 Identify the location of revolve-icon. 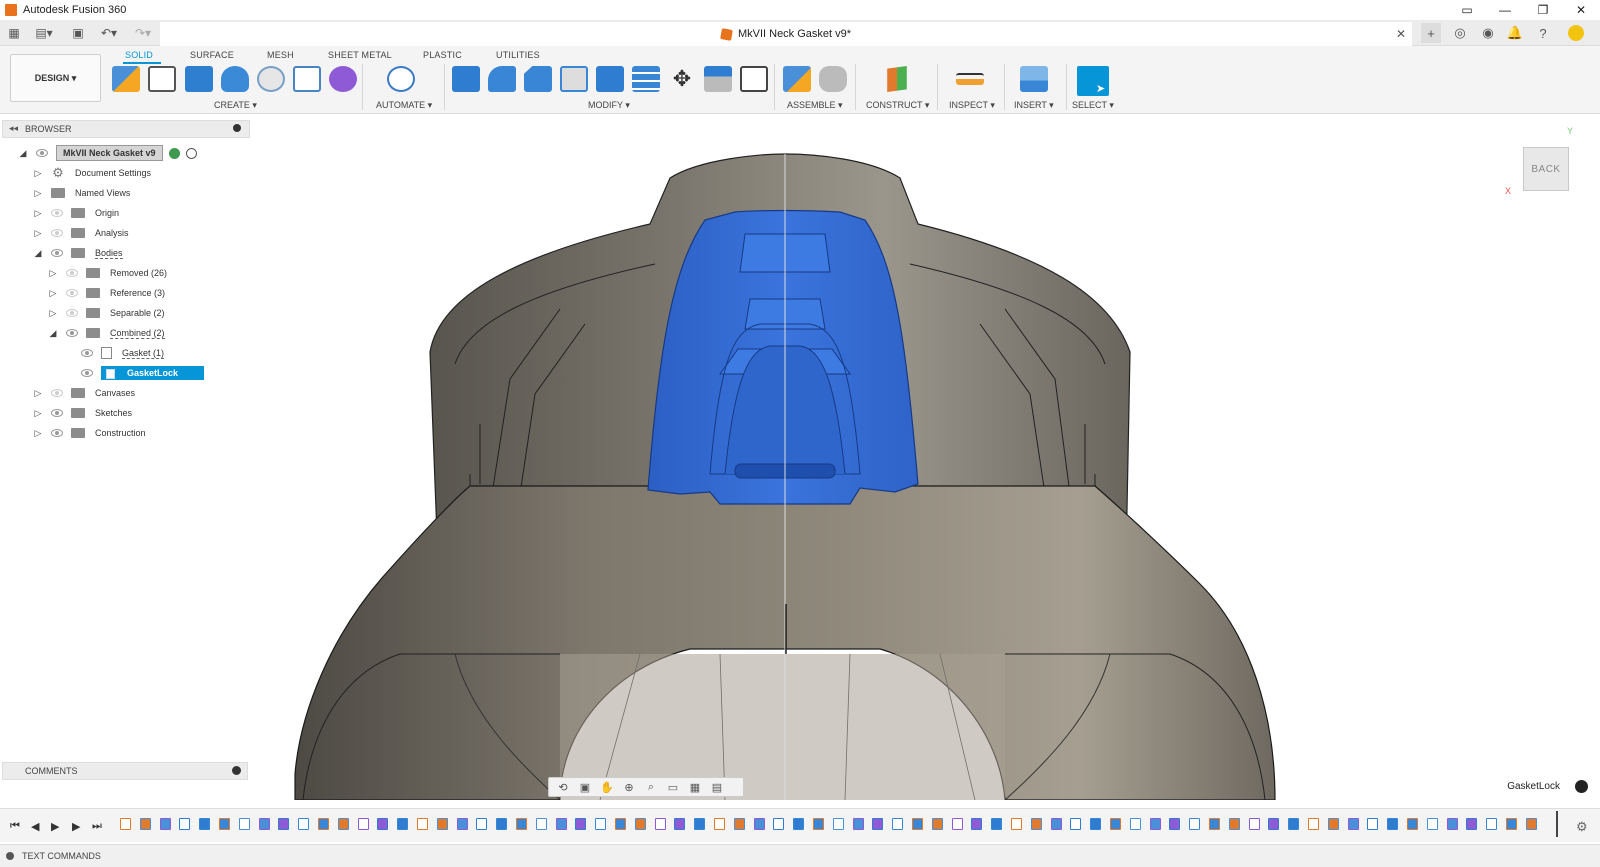
(235, 79).